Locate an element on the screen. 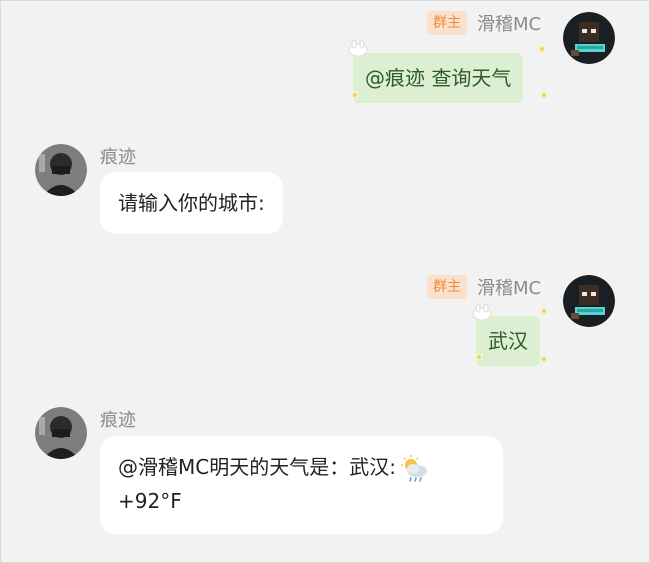  cloud-rain-sun-icon is located at coordinates (413, 468).